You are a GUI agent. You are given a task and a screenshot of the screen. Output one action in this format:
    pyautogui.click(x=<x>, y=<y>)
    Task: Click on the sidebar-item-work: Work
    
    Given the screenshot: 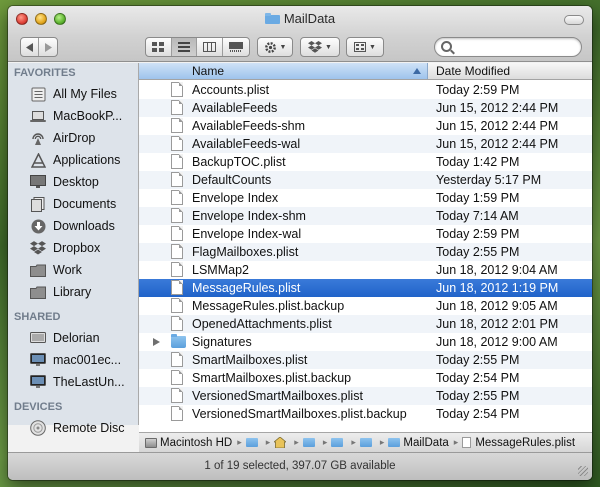 What is the action you would take?
    pyautogui.click(x=73, y=270)
    